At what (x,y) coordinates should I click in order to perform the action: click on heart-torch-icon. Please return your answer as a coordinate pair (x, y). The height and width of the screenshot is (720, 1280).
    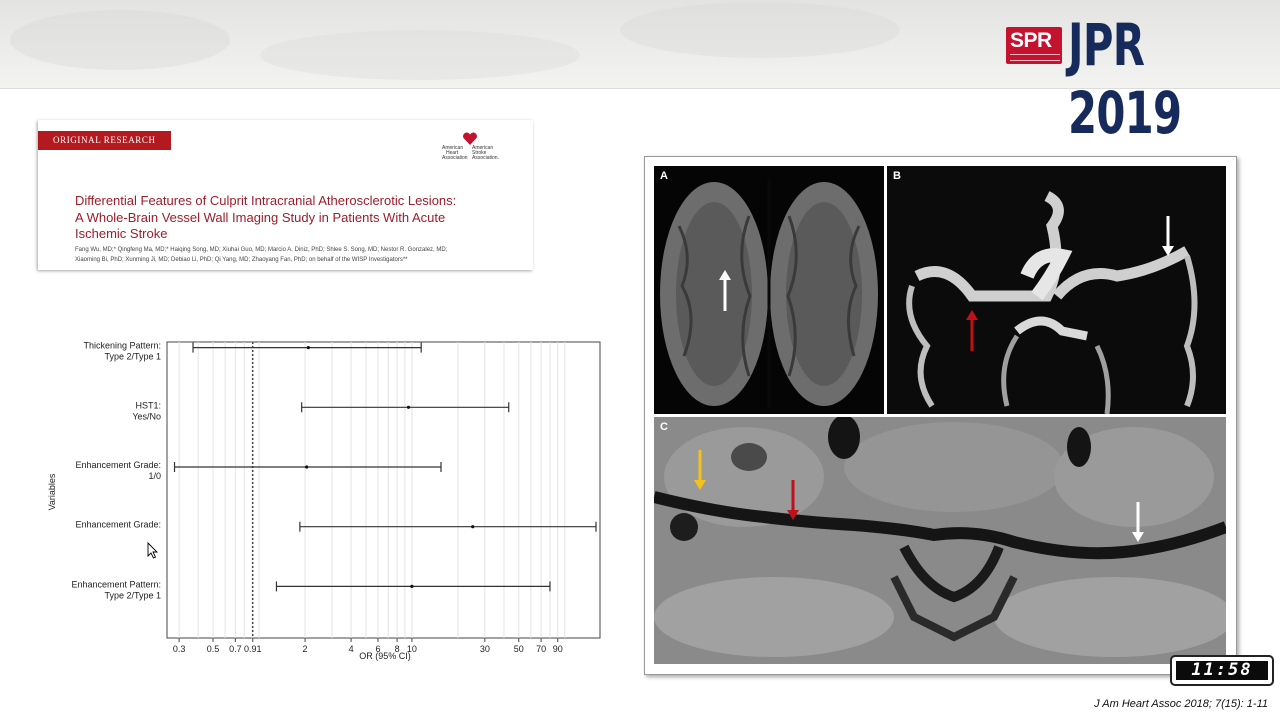
    Looking at the image, I should click on (470, 138).